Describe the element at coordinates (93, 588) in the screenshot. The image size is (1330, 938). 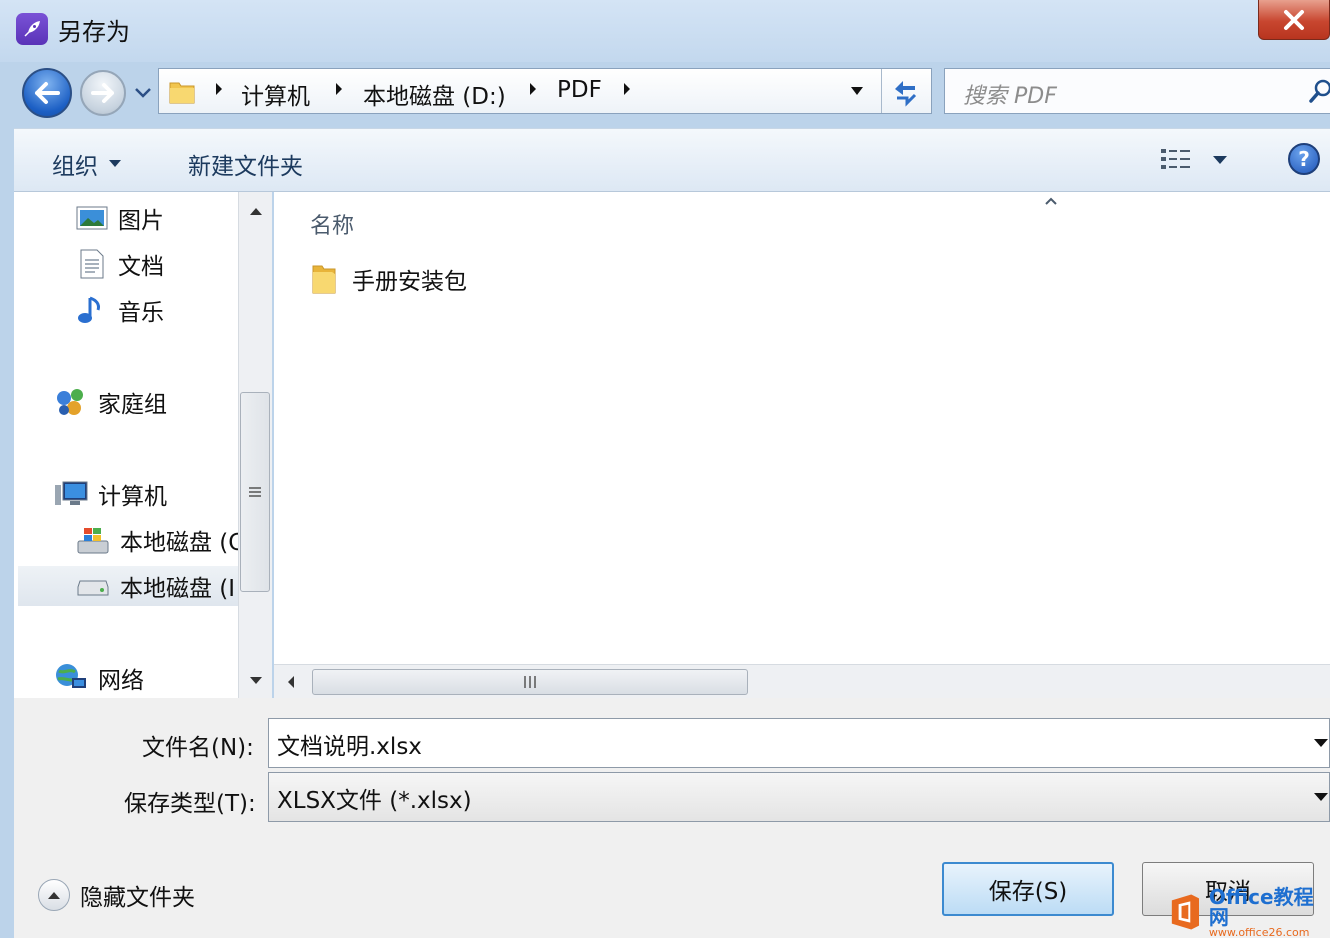
I see `drive-icon` at that location.